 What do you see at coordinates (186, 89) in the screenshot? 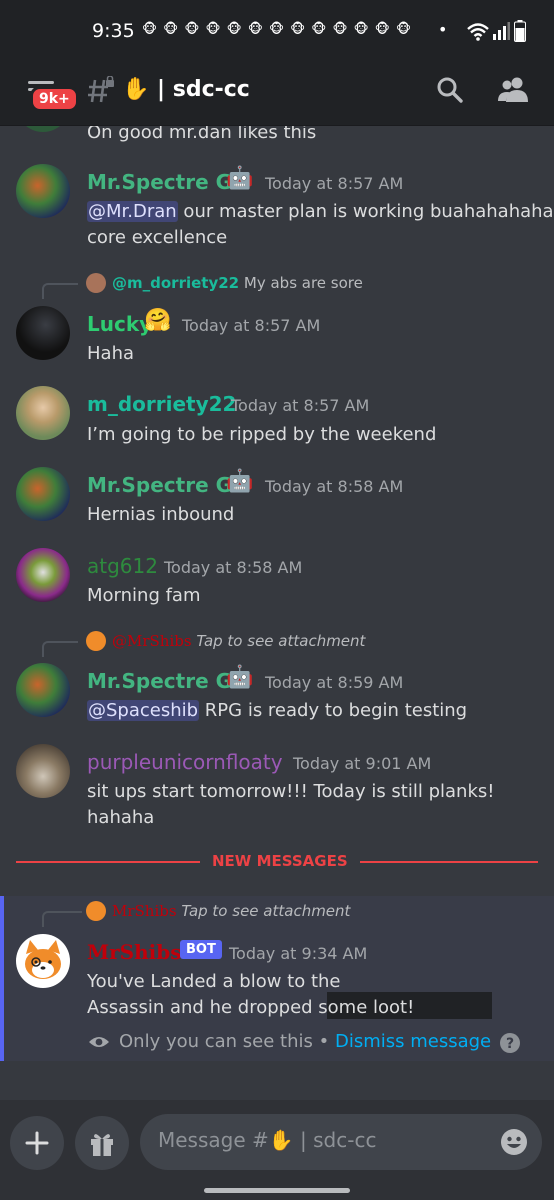
I see `channel-title: ✋ | sdc-cc` at bounding box center [186, 89].